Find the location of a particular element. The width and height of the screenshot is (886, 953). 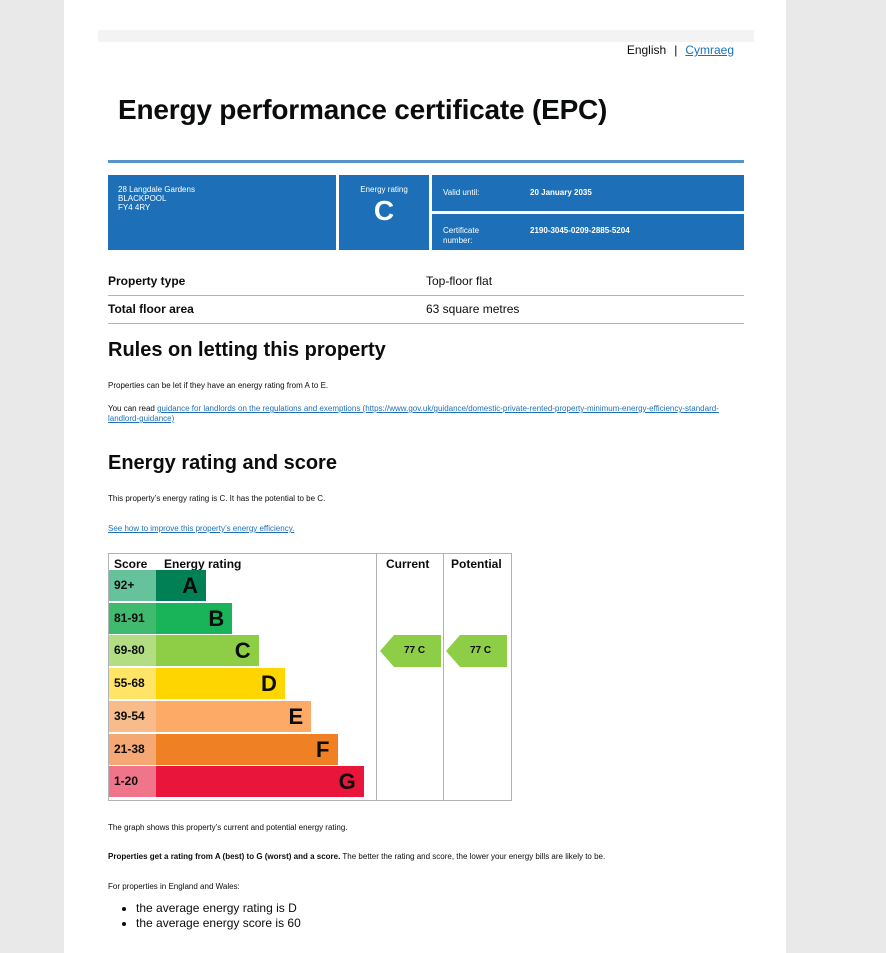

band-score-g: 1-20 is located at coordinates (132, 782).